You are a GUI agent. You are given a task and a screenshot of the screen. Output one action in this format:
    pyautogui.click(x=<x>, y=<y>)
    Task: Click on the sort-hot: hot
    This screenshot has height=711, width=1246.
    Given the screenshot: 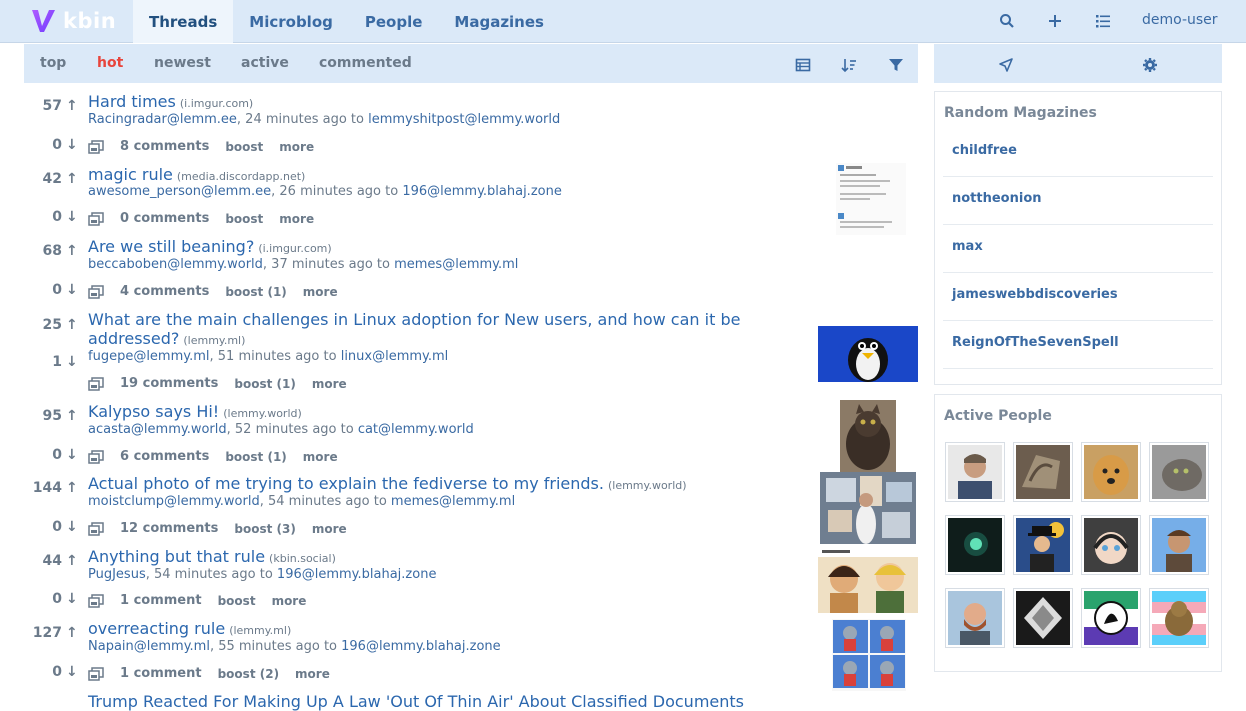 What is the action you would take?
    pyautogui.click(x=110, y=63)
    